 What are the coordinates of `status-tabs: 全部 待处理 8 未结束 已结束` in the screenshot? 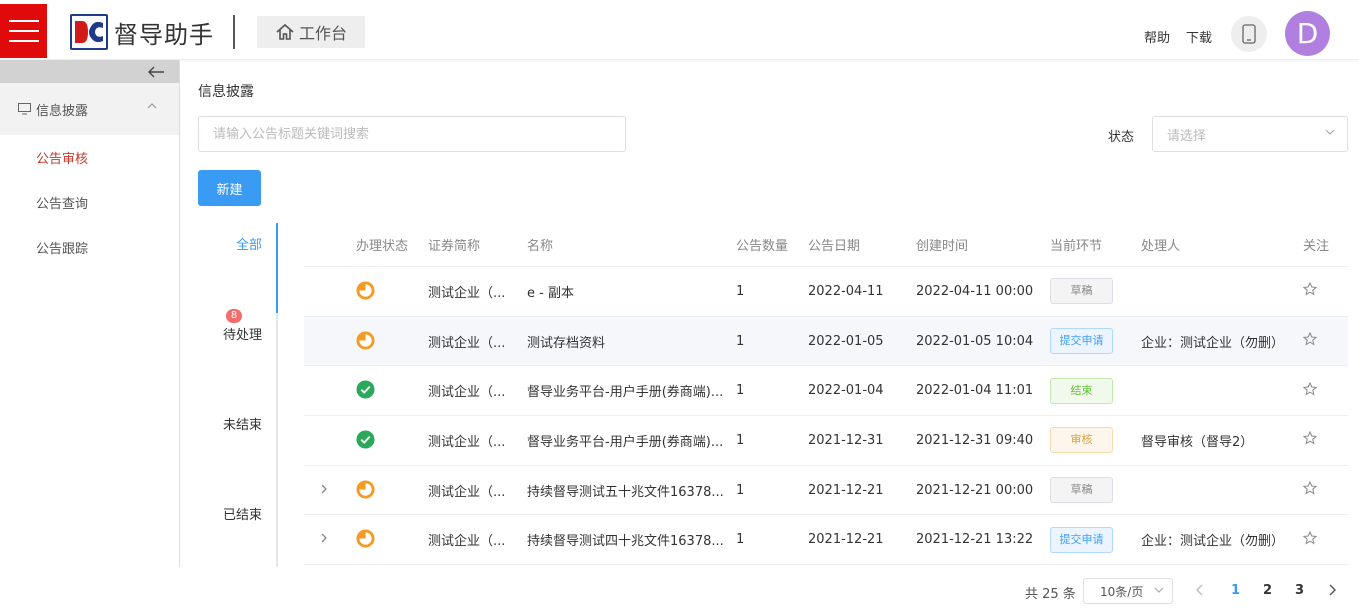 It's located at (229, 395).